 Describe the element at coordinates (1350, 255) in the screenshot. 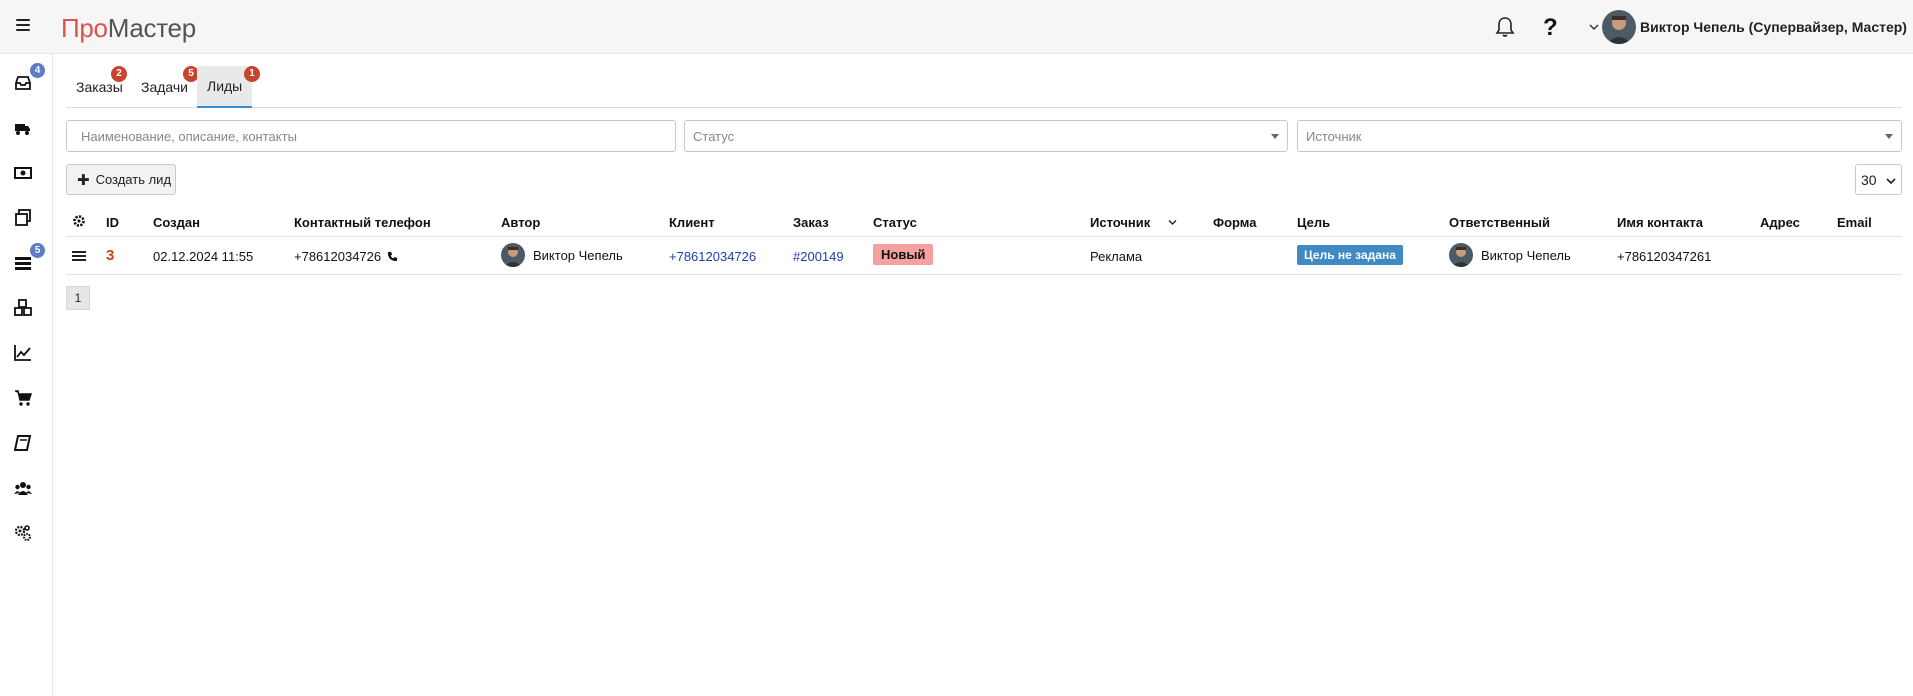

I see `goal-badge: Цель не задана` at that location.